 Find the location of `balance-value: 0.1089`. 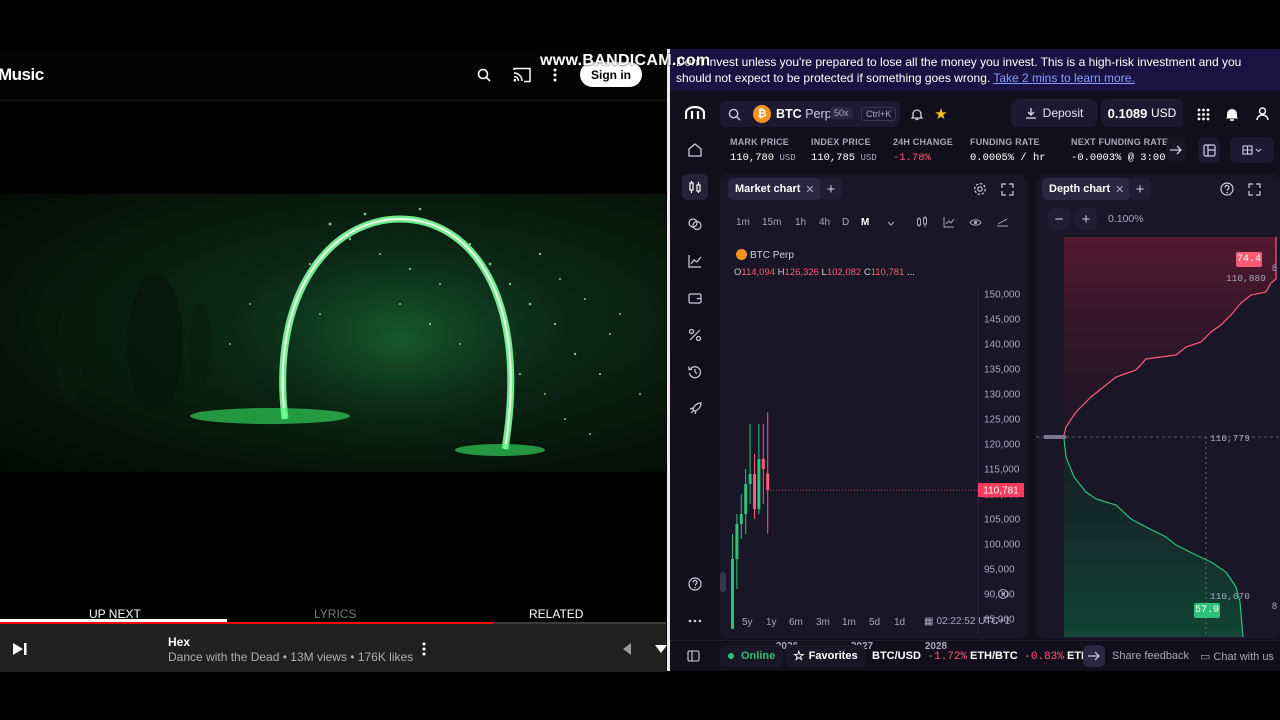

balance-value: 0.1089 is located at coordinates (1127, 113).